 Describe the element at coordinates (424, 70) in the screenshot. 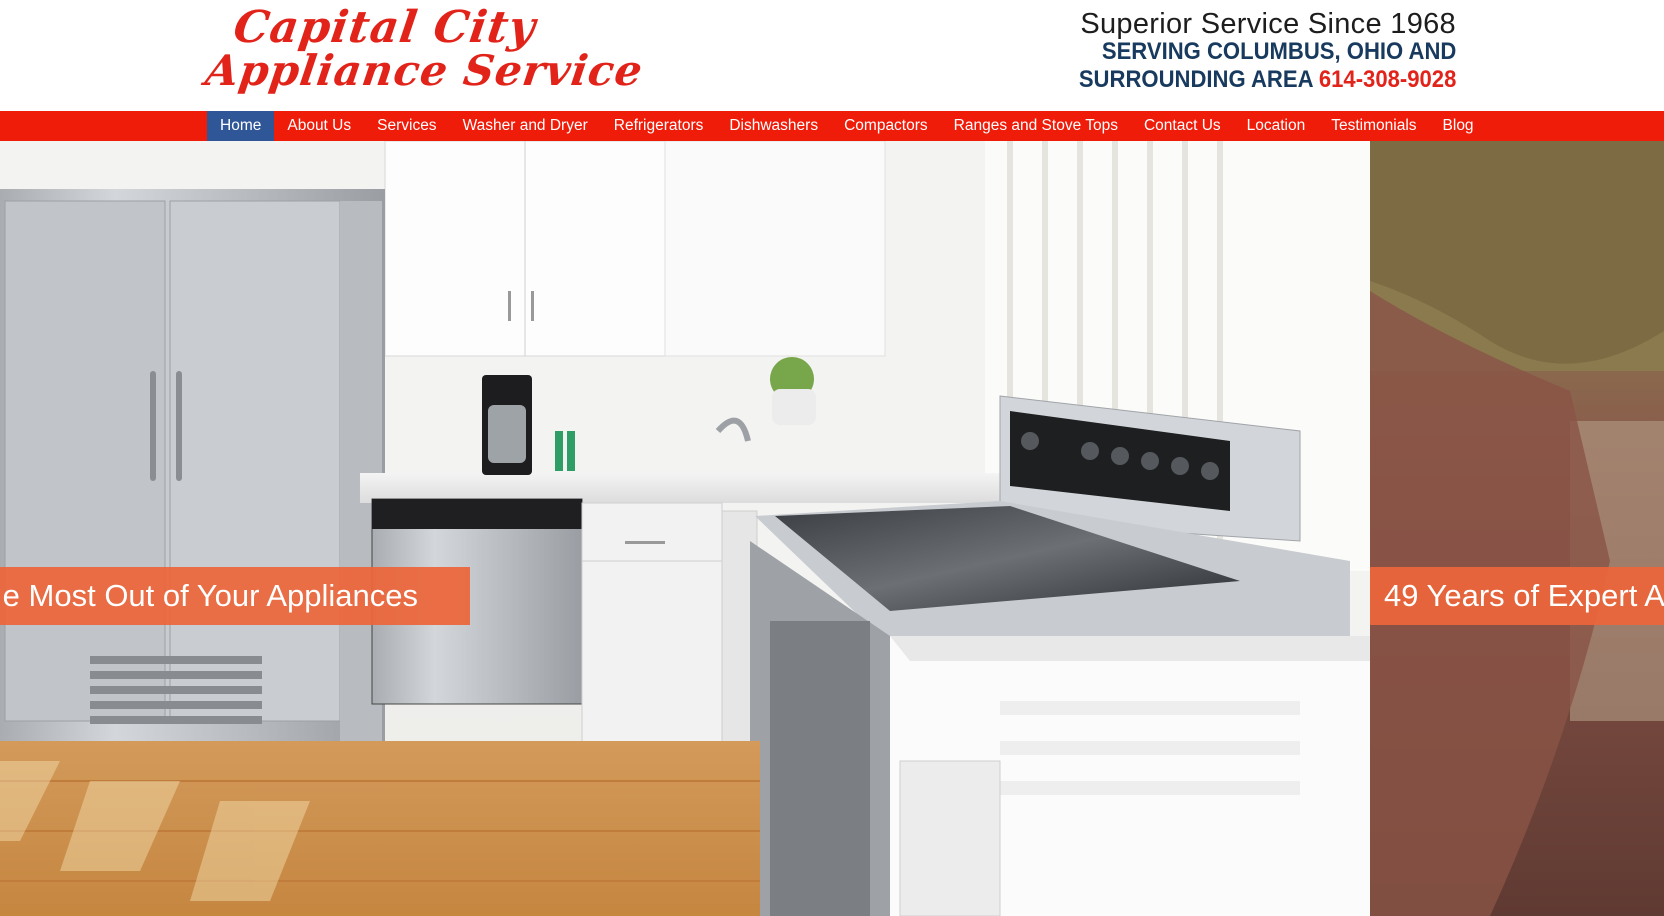

I see `logo-line-2: Appliance Service` at that location.